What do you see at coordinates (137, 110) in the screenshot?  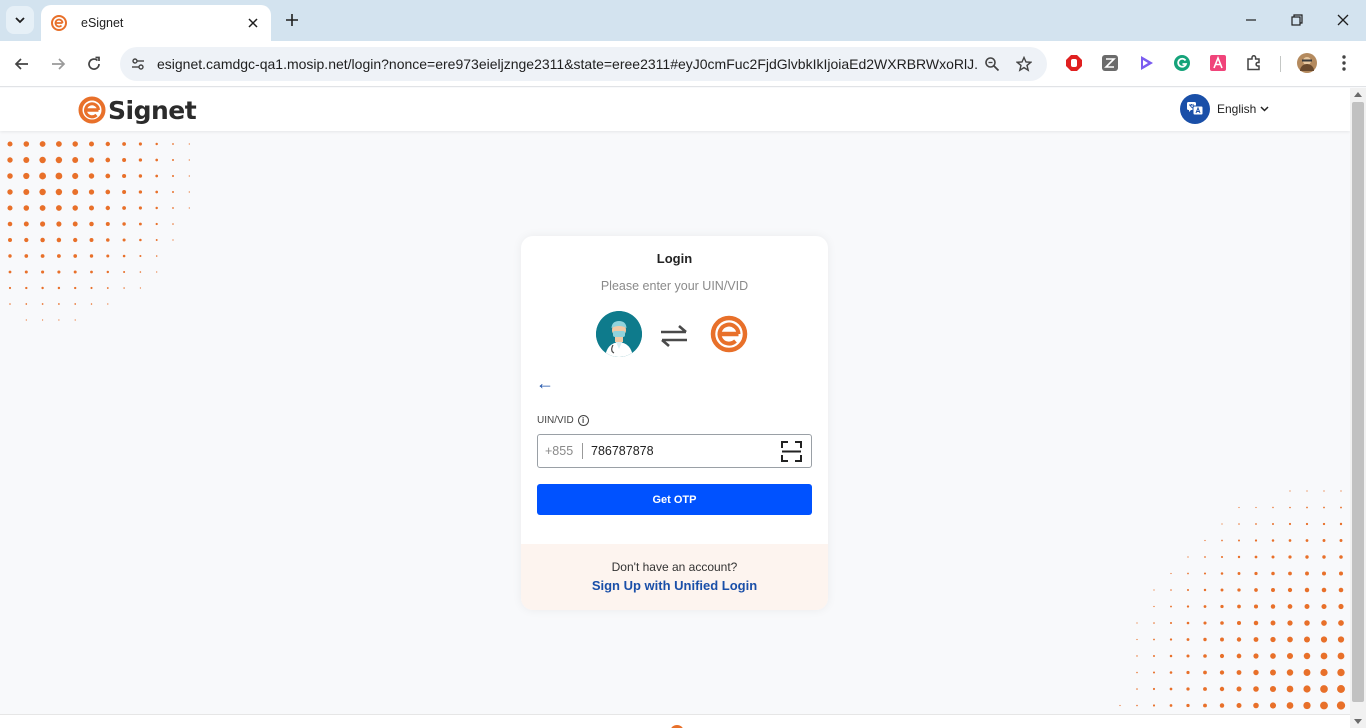 I see `esignet-logo: Signet` at bounding box center [137, 110].